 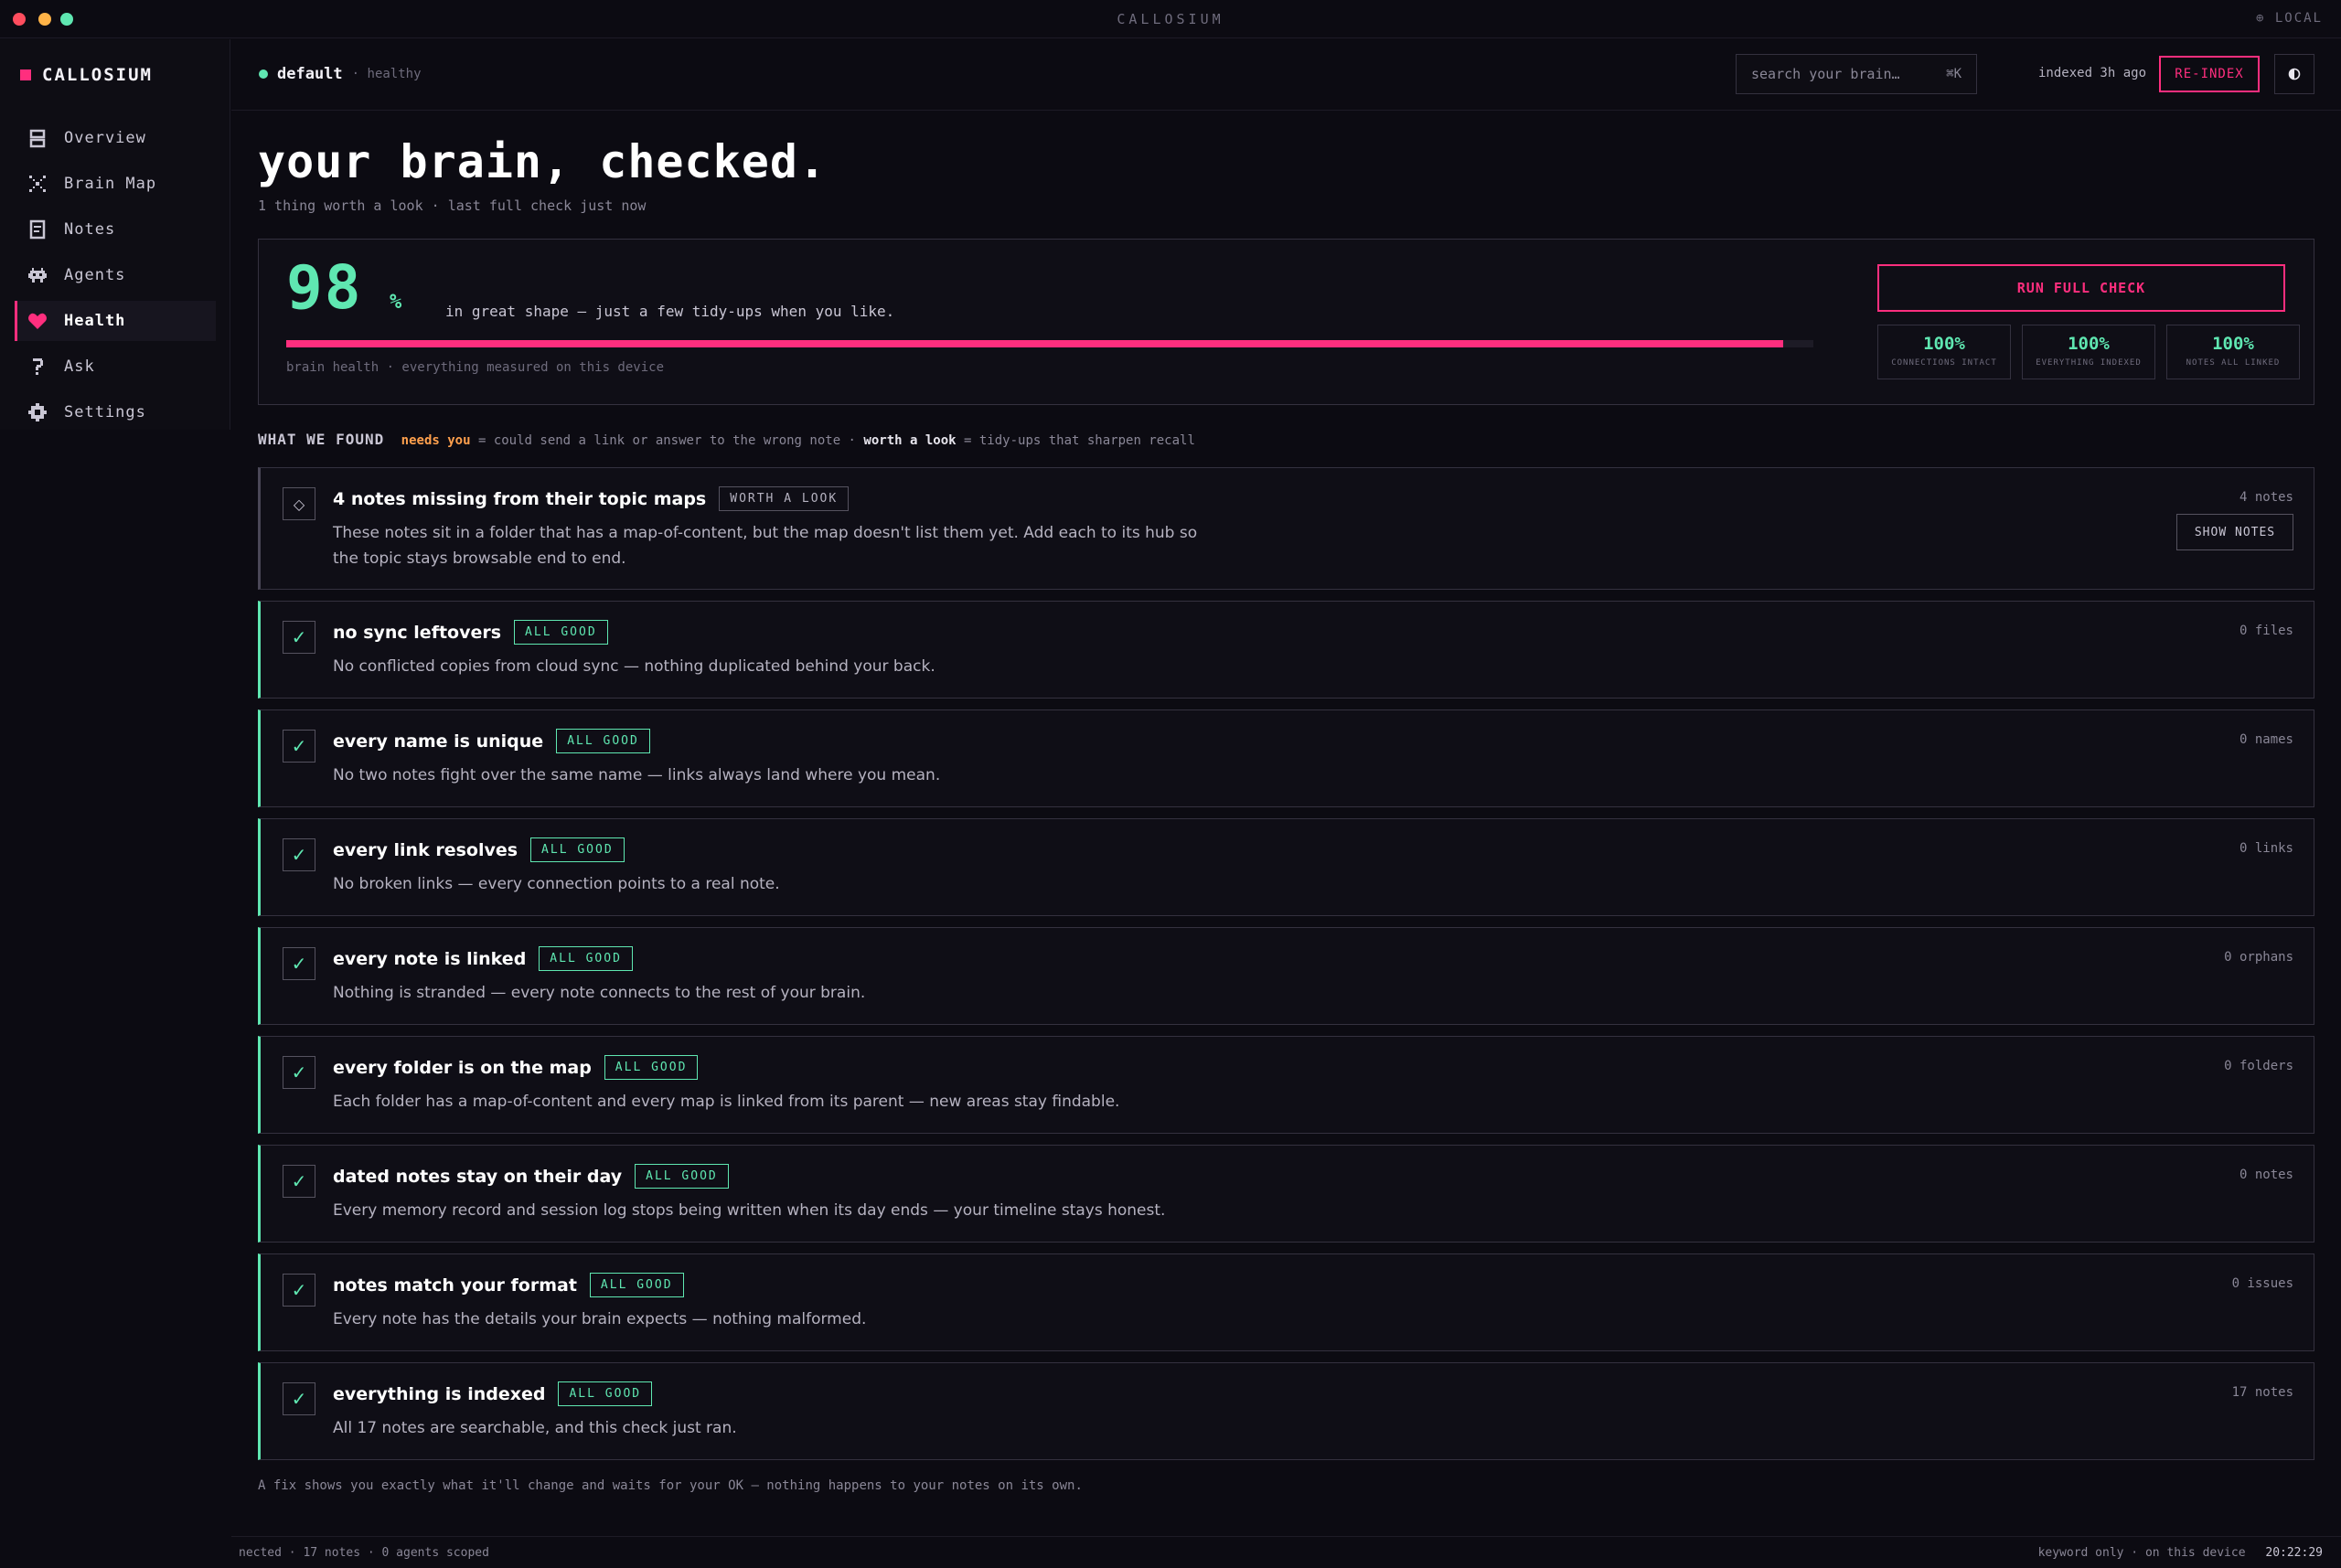 I want to click on check-count: 0 orphans, so click(x=2258, y=957).